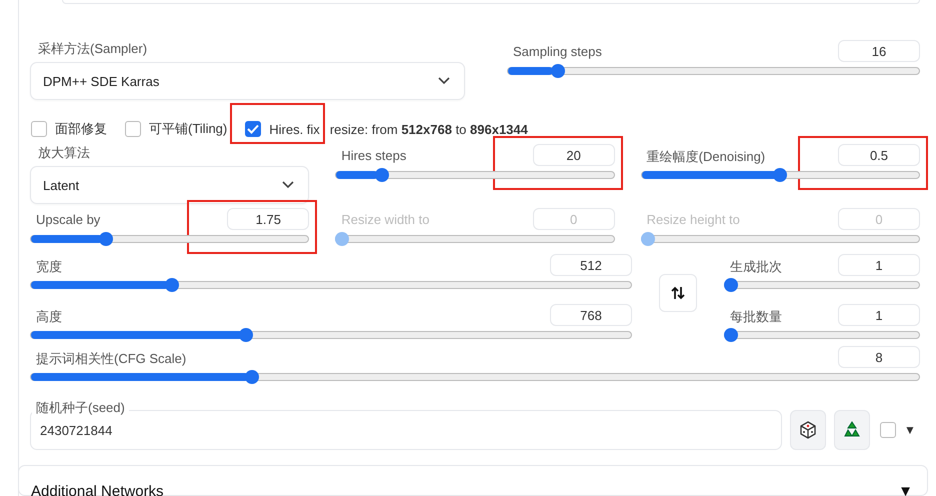 The height and width of the screenshot is (496, 936). Describe the element at coordinates (591, 315) in the screenshot. I see `number-field: 768` at that location.